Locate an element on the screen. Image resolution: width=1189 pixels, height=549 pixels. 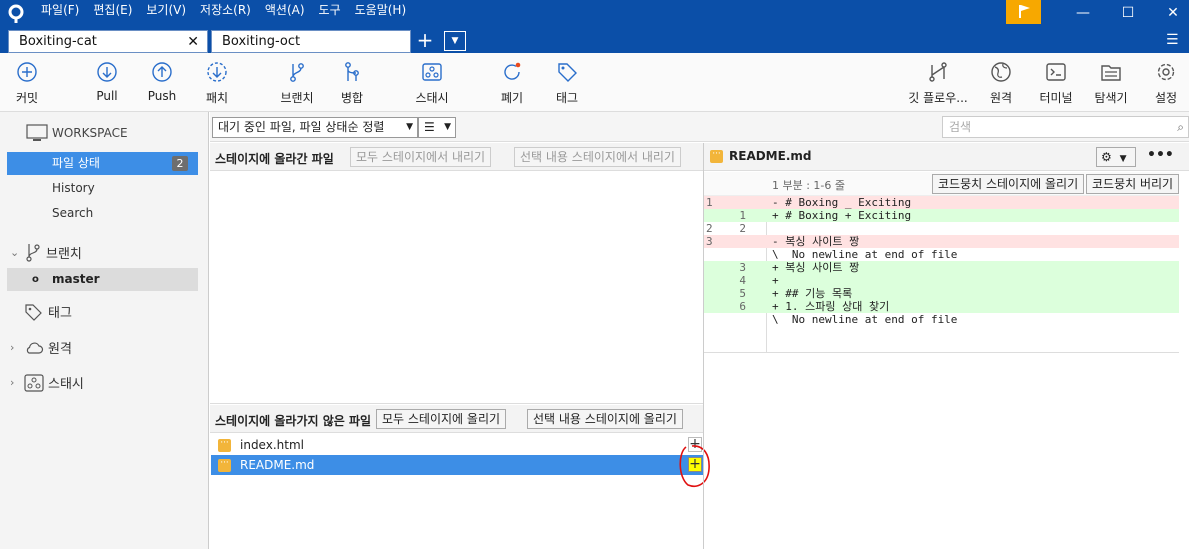
menu-view: 보기(V) is located at coordinates (166, 11).